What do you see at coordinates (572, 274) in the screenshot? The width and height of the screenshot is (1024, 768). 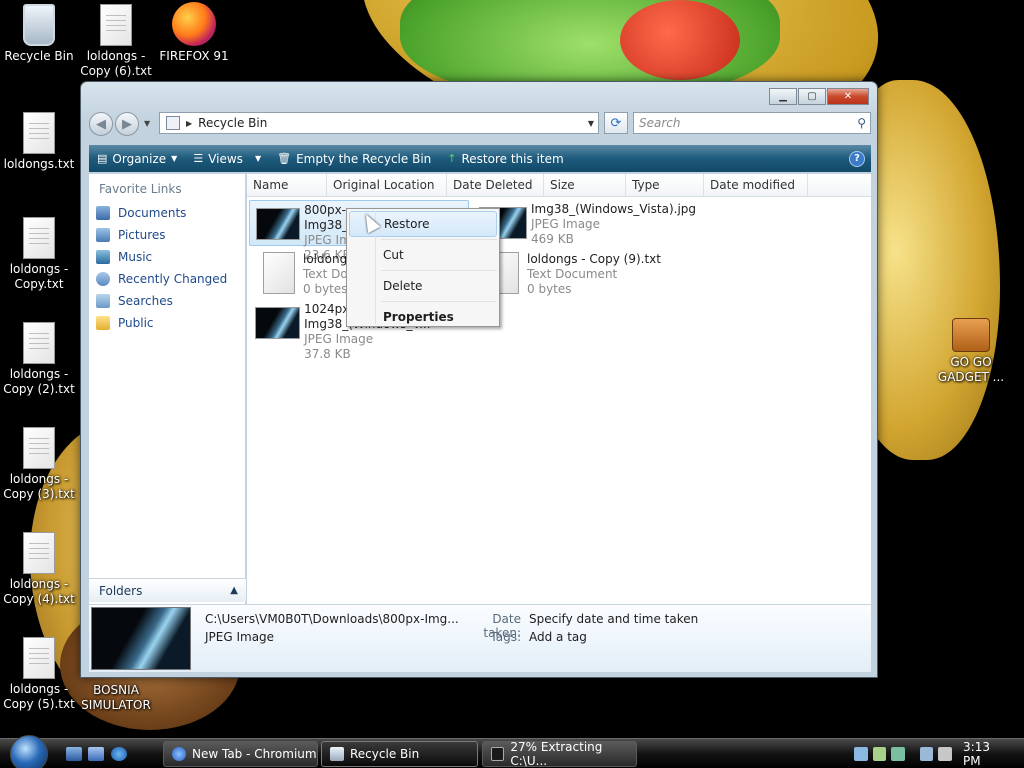 I see `file-type: Text Document` at bounding box center [572, 274].